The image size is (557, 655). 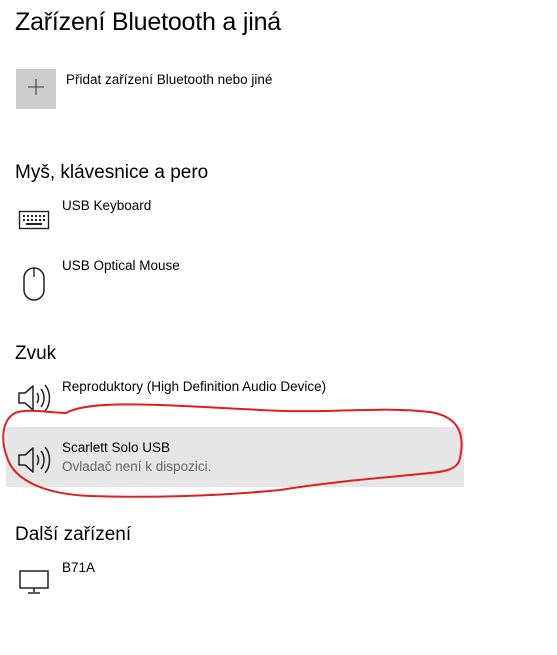 What do you see at coordinates (116, 447) in the screenshot?
I see `device-name: Scarlett Solo USB` at bounding box center [116, 447].